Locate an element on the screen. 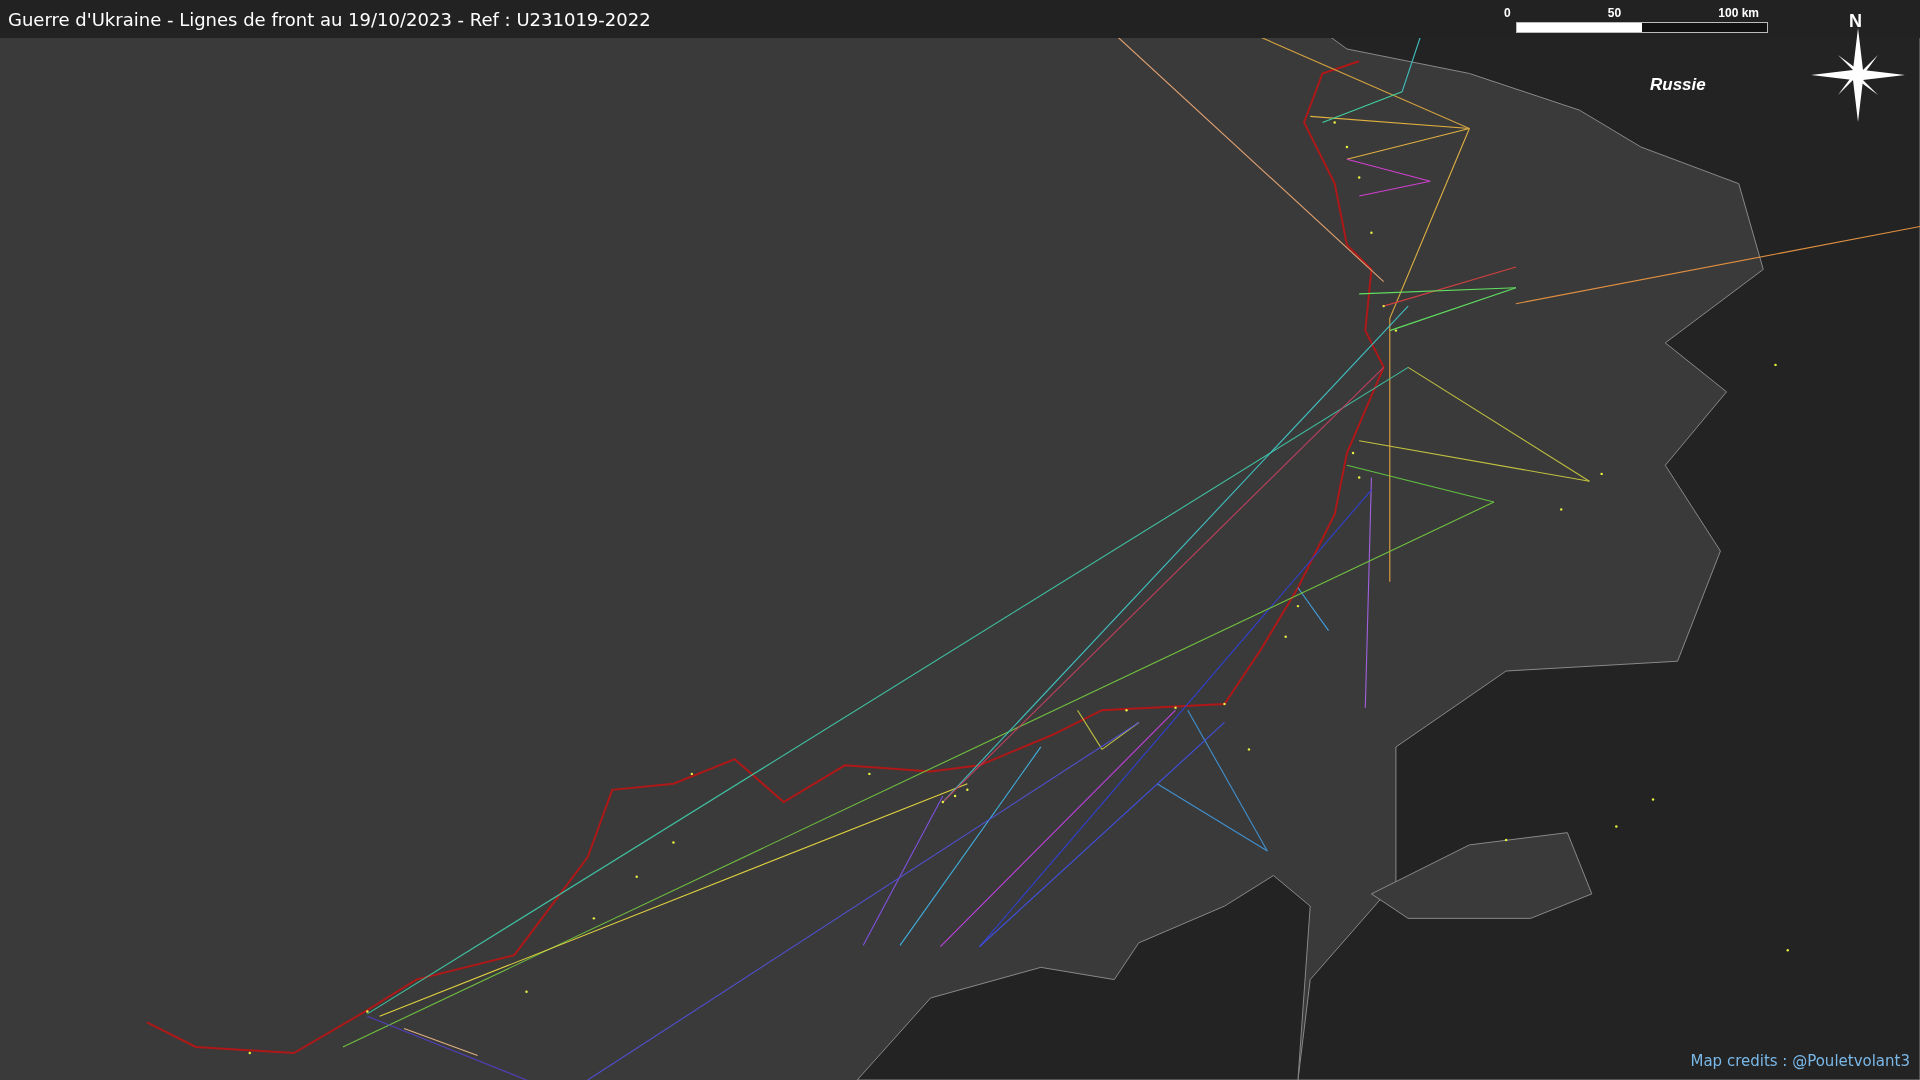 Image resolution: width=1920 pixels, height=1080 pixels. country-label: Russie is located at coordinates (1678, 85).